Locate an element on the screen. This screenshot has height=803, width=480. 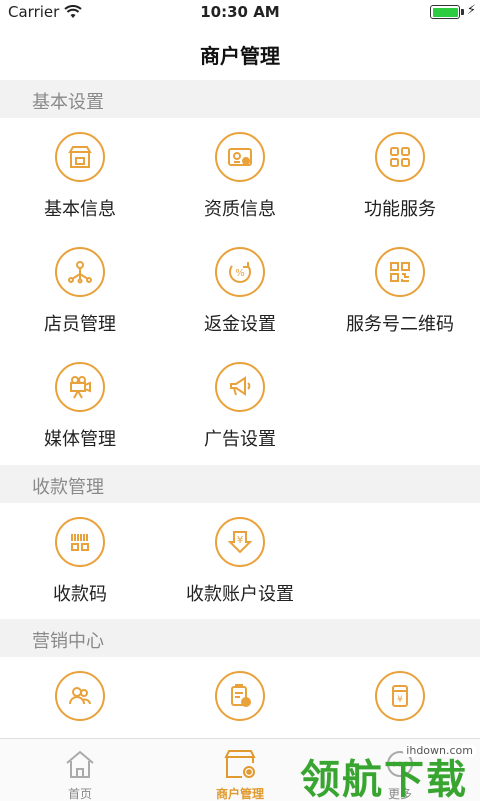
members-icon is located at coordinates (80, 696).